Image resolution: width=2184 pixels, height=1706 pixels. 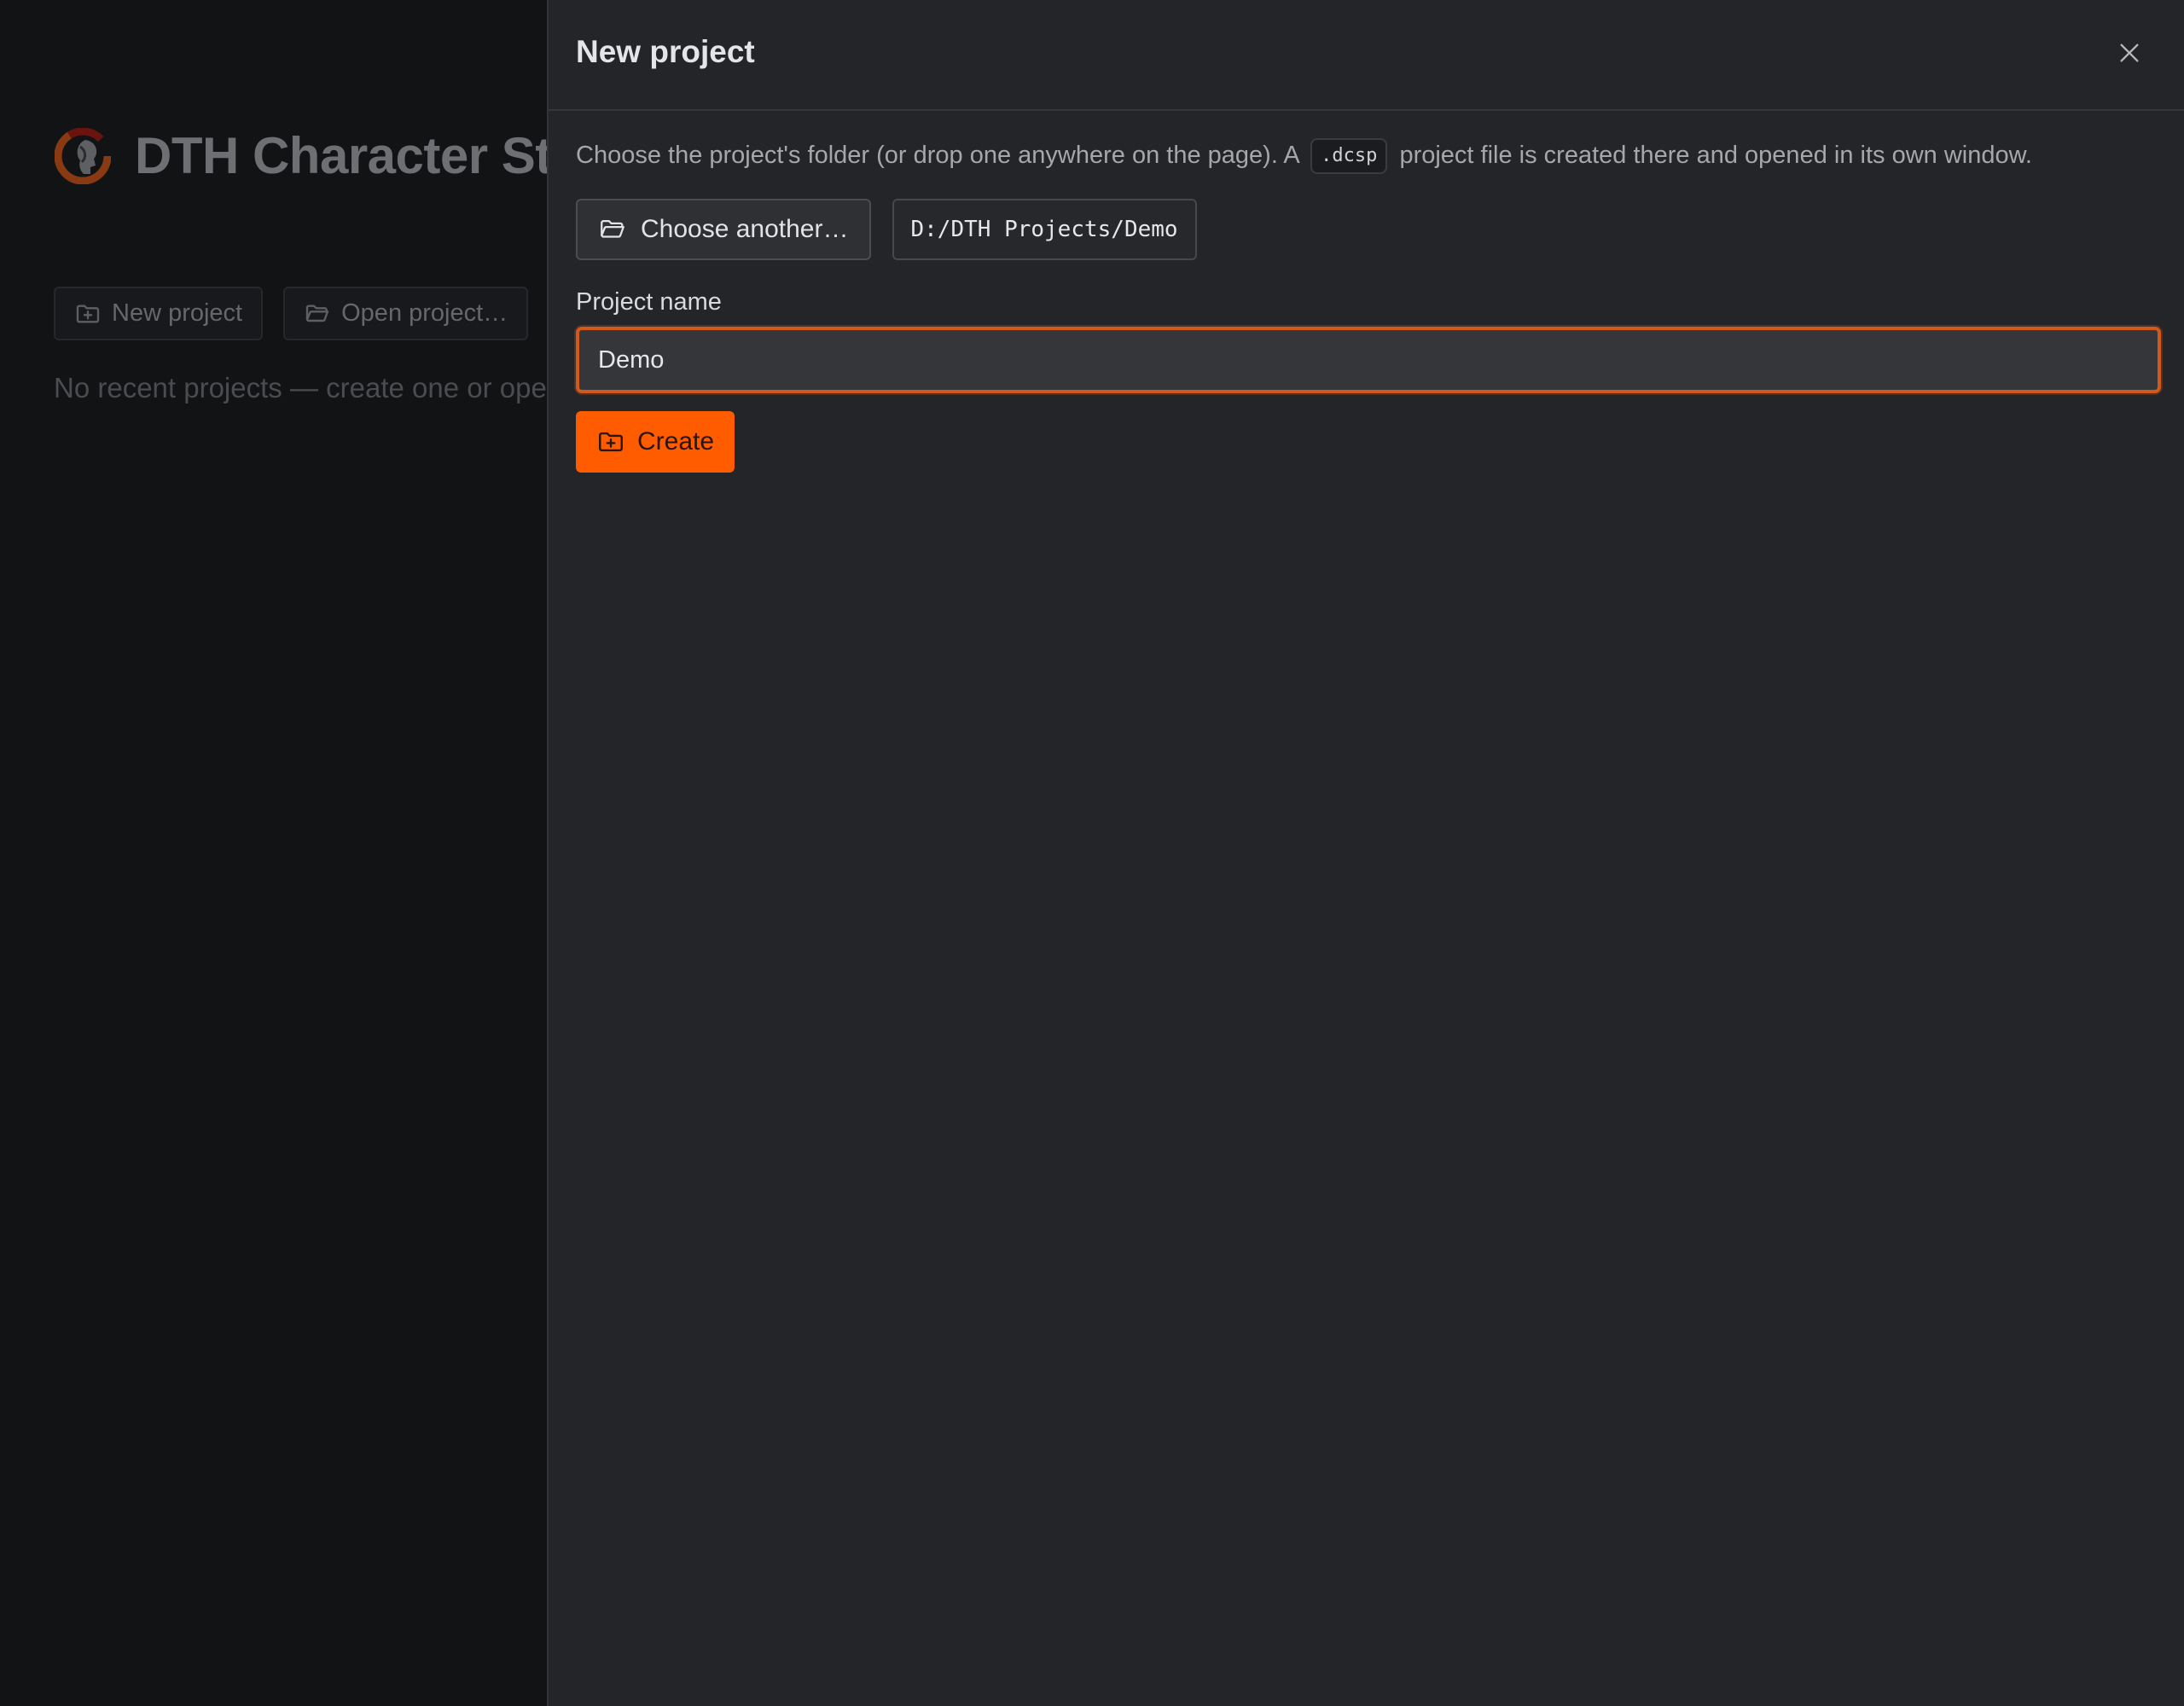 What do you see at coordinates (1367, 55) in the screenshot?
I see `drawer-header: New project` at bounding box center [1367, 55].